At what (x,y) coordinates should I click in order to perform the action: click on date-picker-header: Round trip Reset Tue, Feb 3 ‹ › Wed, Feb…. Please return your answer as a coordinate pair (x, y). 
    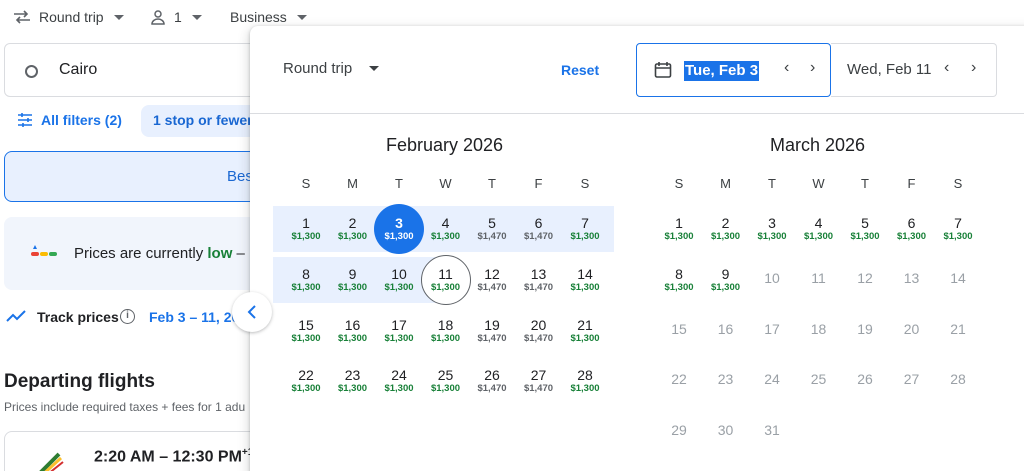
    Looking at the image, I should click on (637, 70).